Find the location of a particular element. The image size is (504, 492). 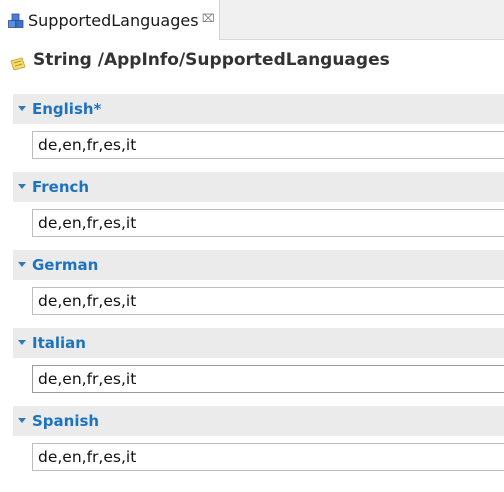

section-label: German is located at coordinates (65, 265).